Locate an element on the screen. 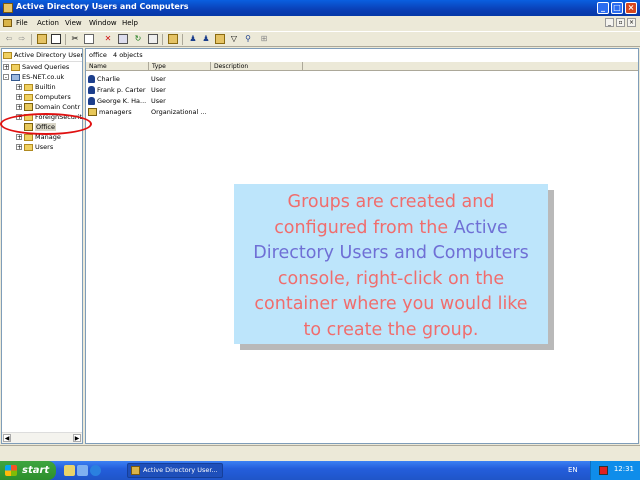 Image resolution: width=640 pixels, height=480 pixels. refresh-icon: ↻ is located at coordinates (138, 39).